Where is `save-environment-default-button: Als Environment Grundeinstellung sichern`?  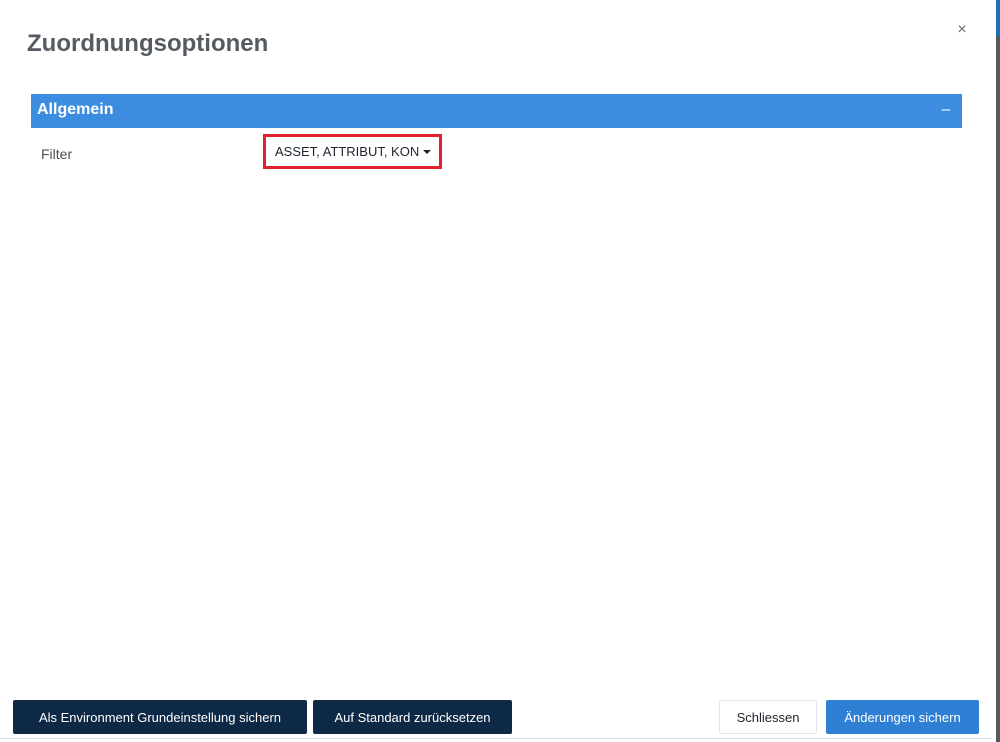 save-environment-default-button: Als Environment Grundeinstellung sichern is located at coordinates (160, 717).